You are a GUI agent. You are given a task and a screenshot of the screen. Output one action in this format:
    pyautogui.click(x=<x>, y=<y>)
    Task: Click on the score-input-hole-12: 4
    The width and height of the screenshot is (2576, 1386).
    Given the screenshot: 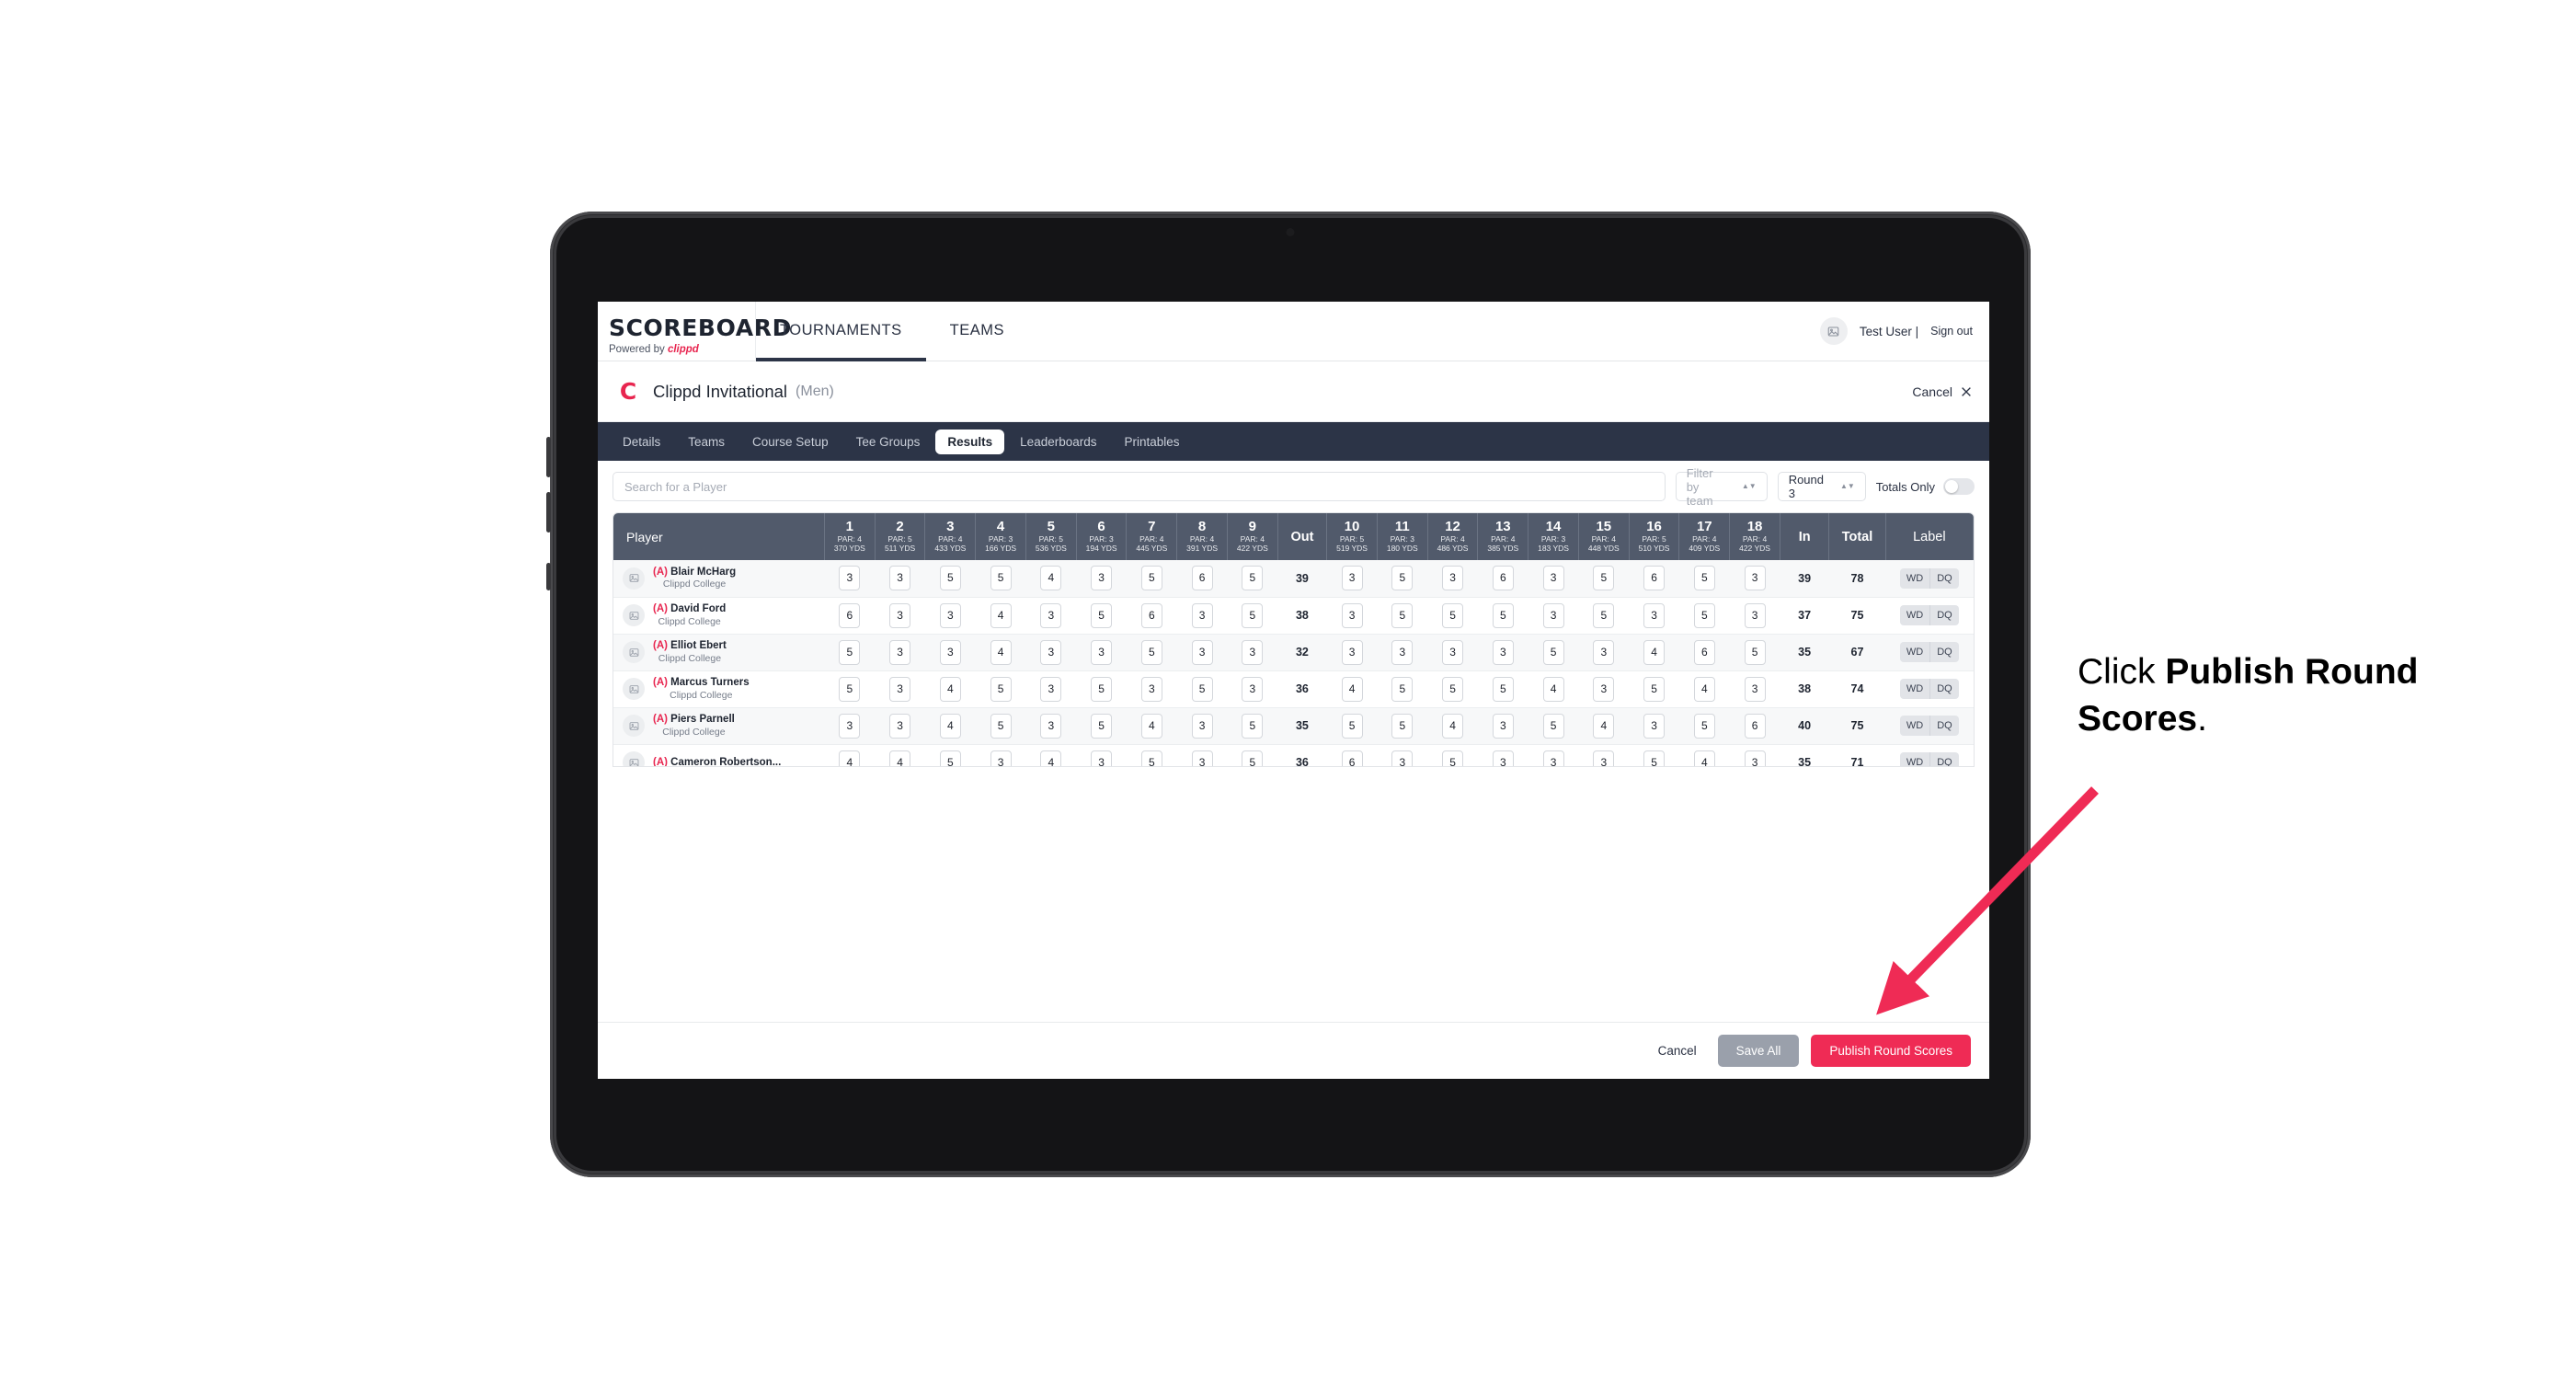 What is the action you would take?
    pyautogui.click(x=1453, y=726)
    